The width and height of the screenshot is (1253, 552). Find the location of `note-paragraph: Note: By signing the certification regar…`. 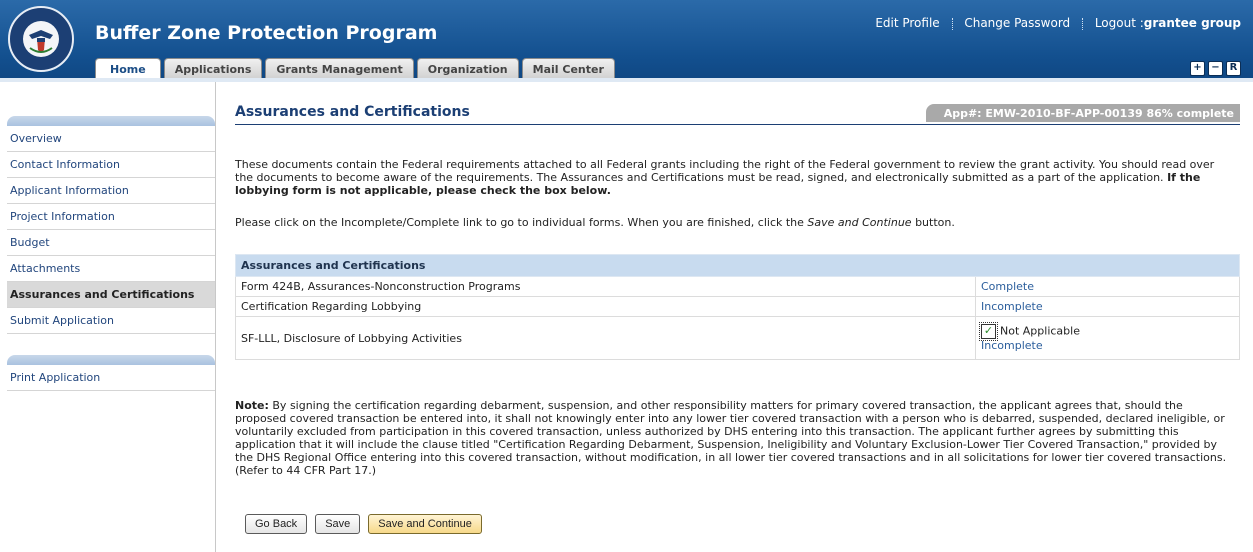

note-paragraph: Note: By signing the certification regar… is located at coordinates (735, 438).